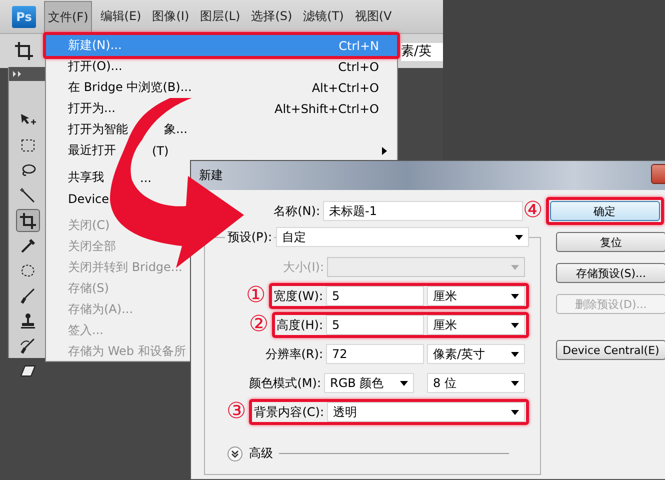 The height and width of the screenshot is (480, 665). I want to click on step-number: ③, so click(236, 412).